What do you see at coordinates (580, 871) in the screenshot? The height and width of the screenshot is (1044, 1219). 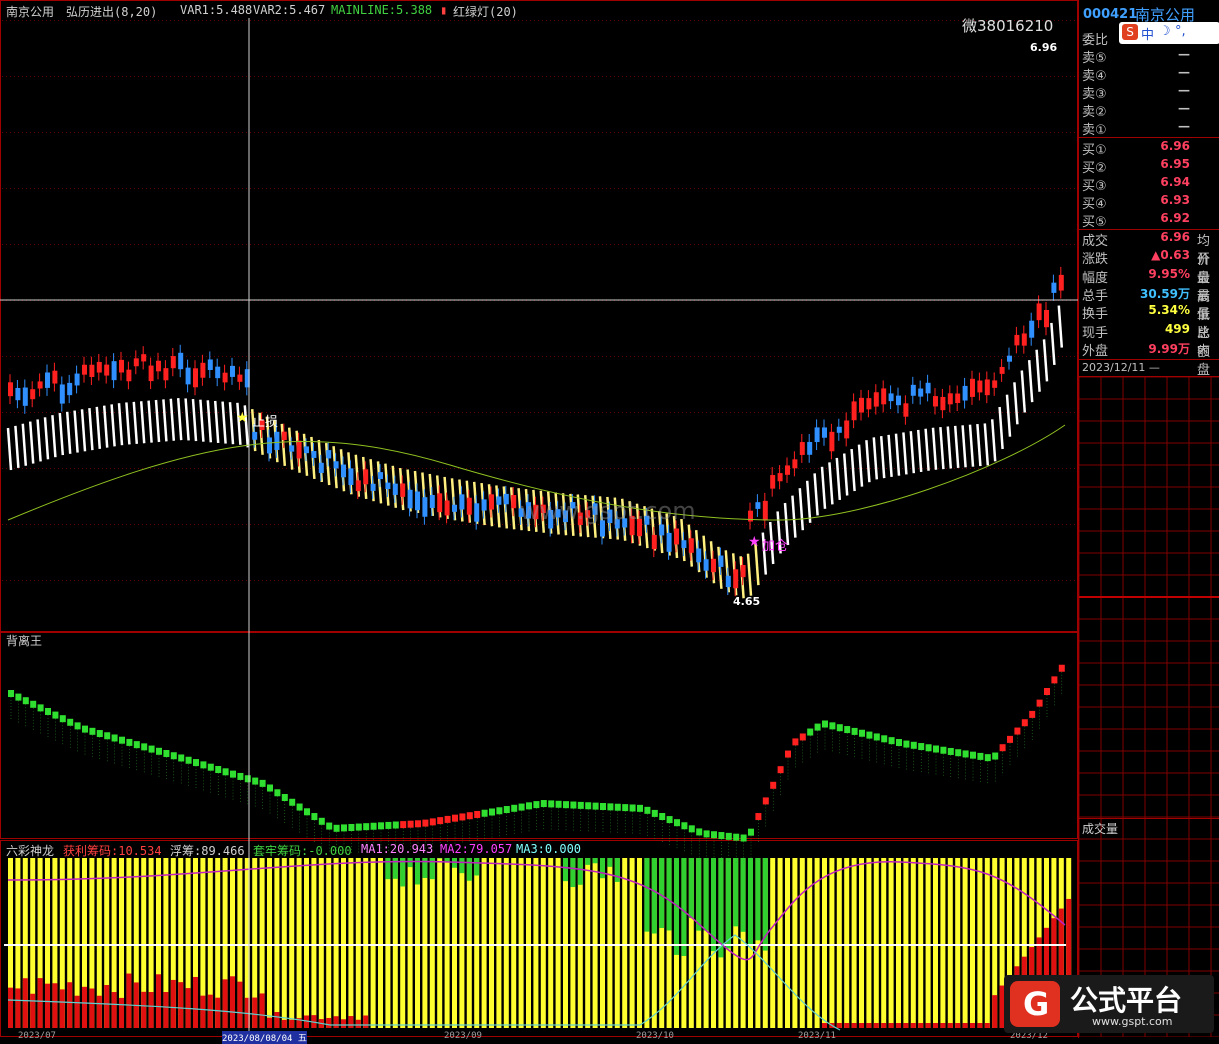 I see `chip-bar-green` at bounding box center [580, 871].